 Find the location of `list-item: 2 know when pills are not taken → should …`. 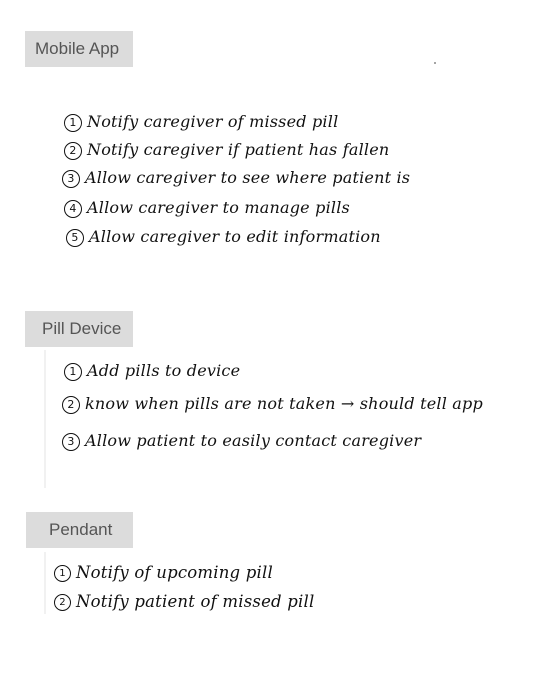

list-item: 2 know when pills are not taken → should … is located at coordinates (272, 404).